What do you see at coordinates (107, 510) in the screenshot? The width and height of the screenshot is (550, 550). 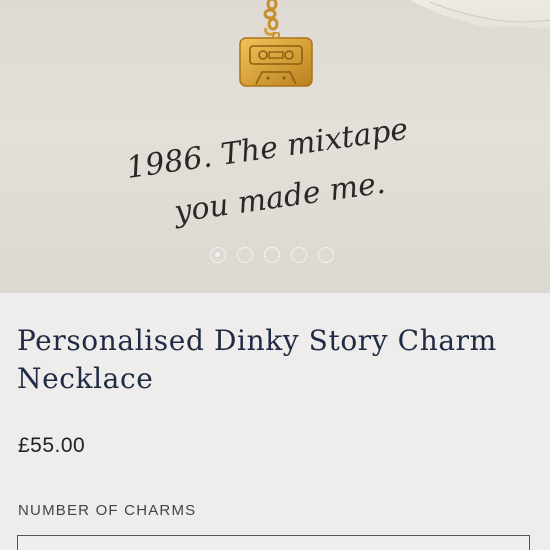 I see `number-of-charms-label: NUMBER OF CHARMS` at bounding box center [107, 510].